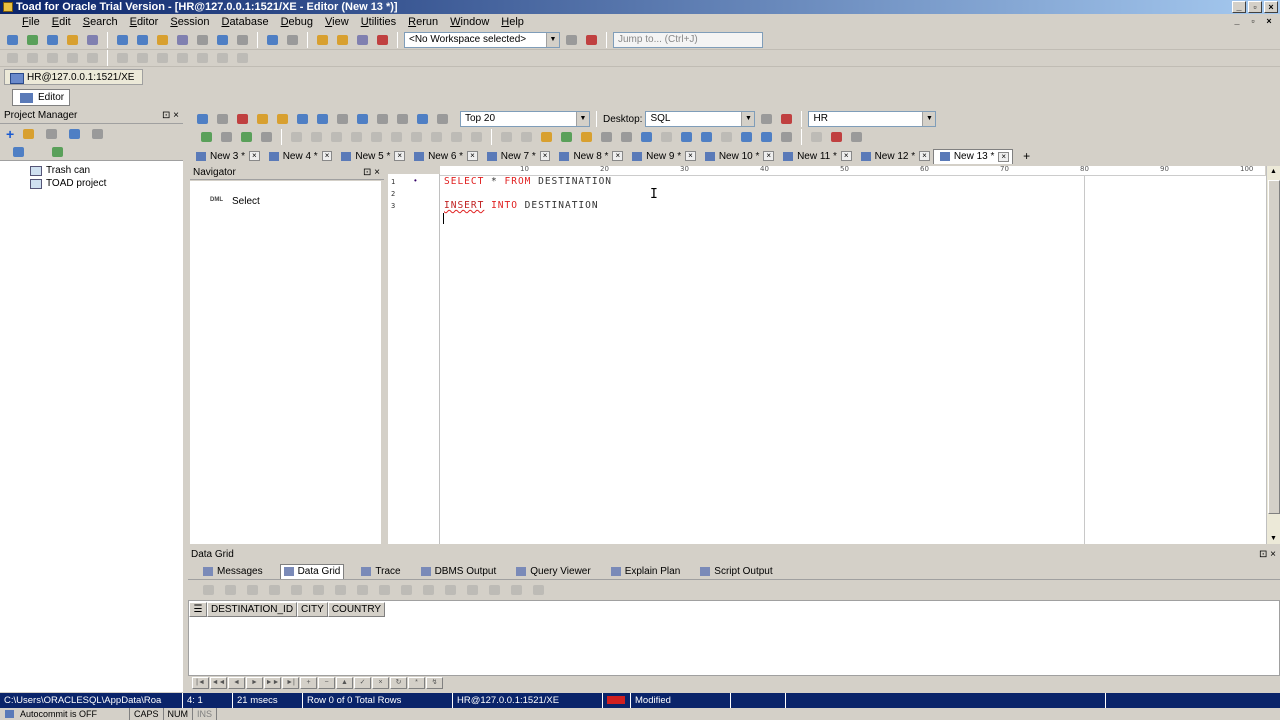 The width and height of the screenshot is (1280, 720). What do you see at coordinates (236, 683) in the screenshot?
I see `prior-record-icon: ◄` at bounding box center [236, 683].